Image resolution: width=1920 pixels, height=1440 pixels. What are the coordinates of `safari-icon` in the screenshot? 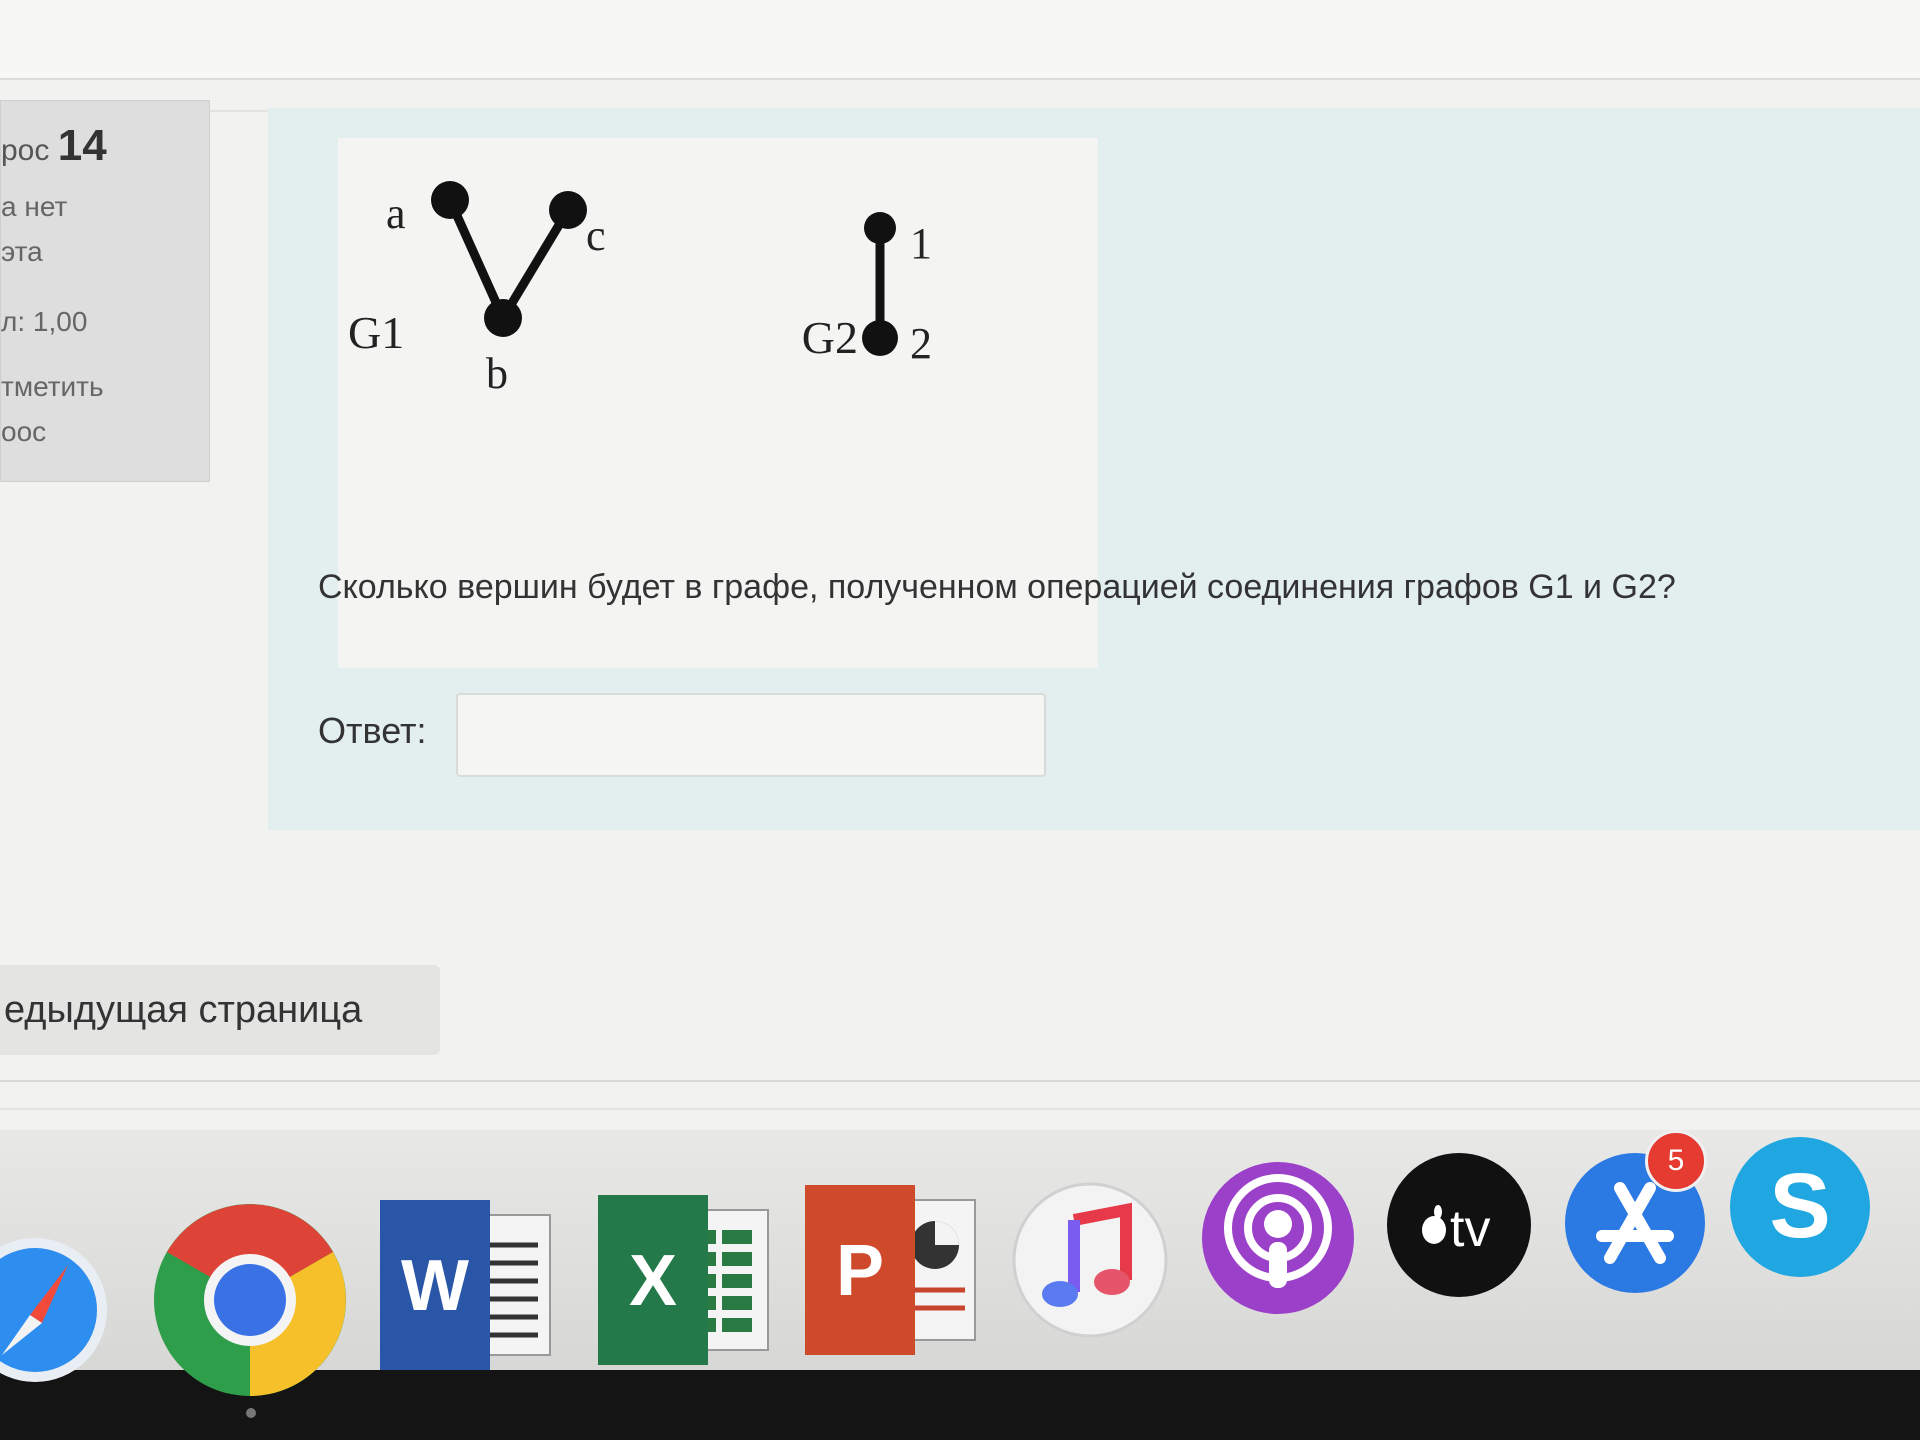 It's located at (55, 1310).